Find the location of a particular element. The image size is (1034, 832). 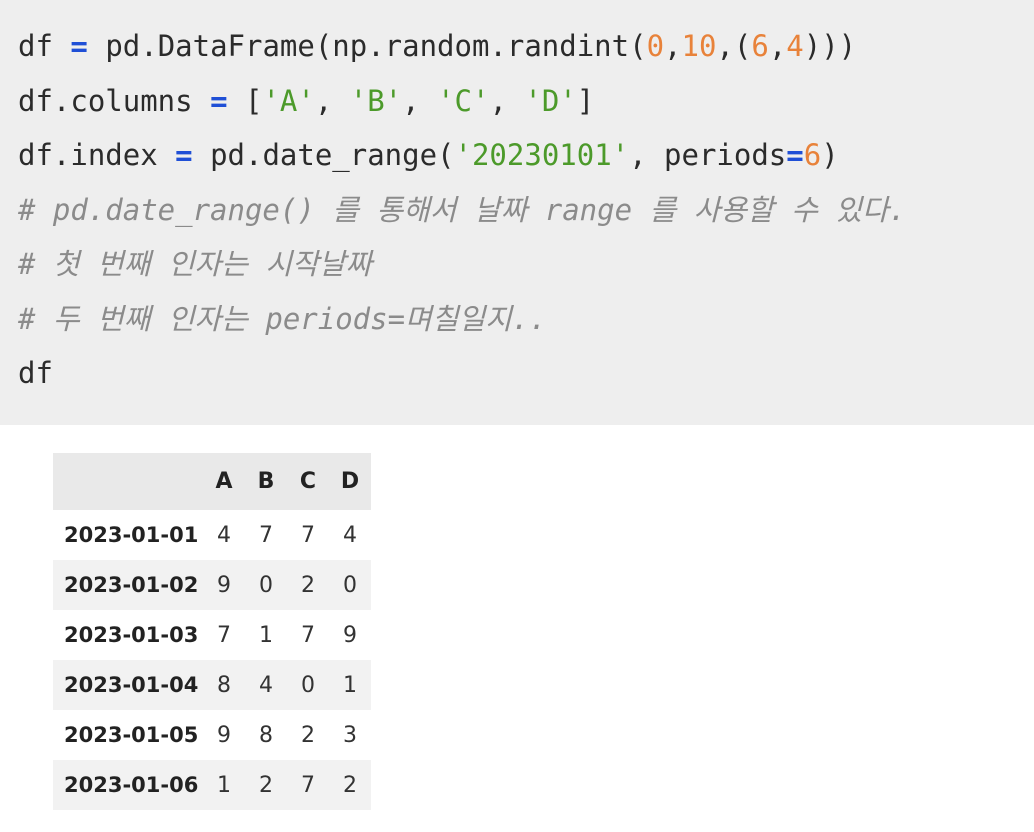

row-index-label: 2023-01-03 is located at coordinates (131, 635).